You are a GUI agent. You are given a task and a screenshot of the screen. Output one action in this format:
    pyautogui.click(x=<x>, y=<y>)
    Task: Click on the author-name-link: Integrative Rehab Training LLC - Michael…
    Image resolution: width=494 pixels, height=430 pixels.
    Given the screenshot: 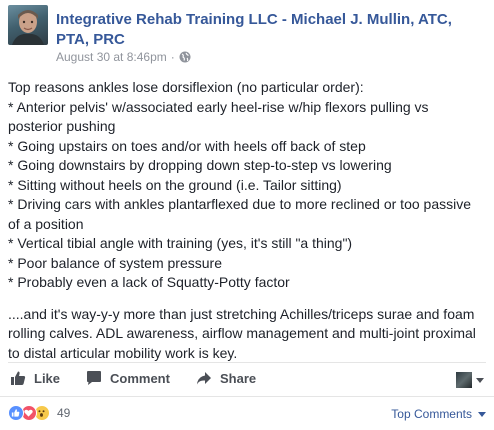 What is the action you would take?
    pyautogui.click(x=266, y=30)
    